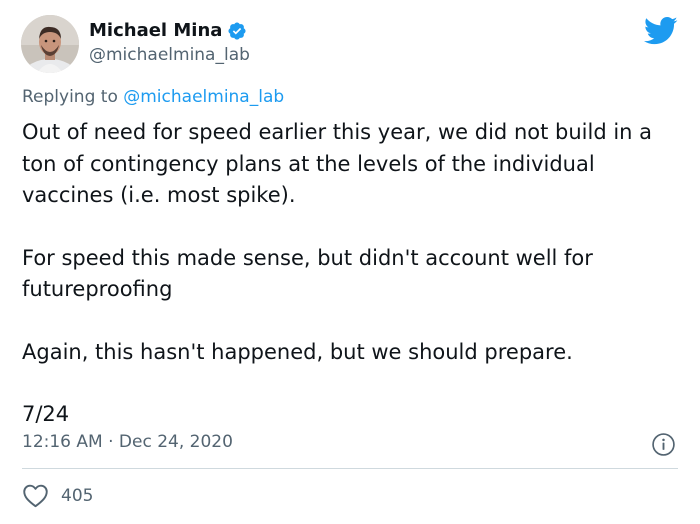  Describe the element at coordinates (70, 97) in the screenshot. I see `replying-to-prefix: Replying to` at that location.